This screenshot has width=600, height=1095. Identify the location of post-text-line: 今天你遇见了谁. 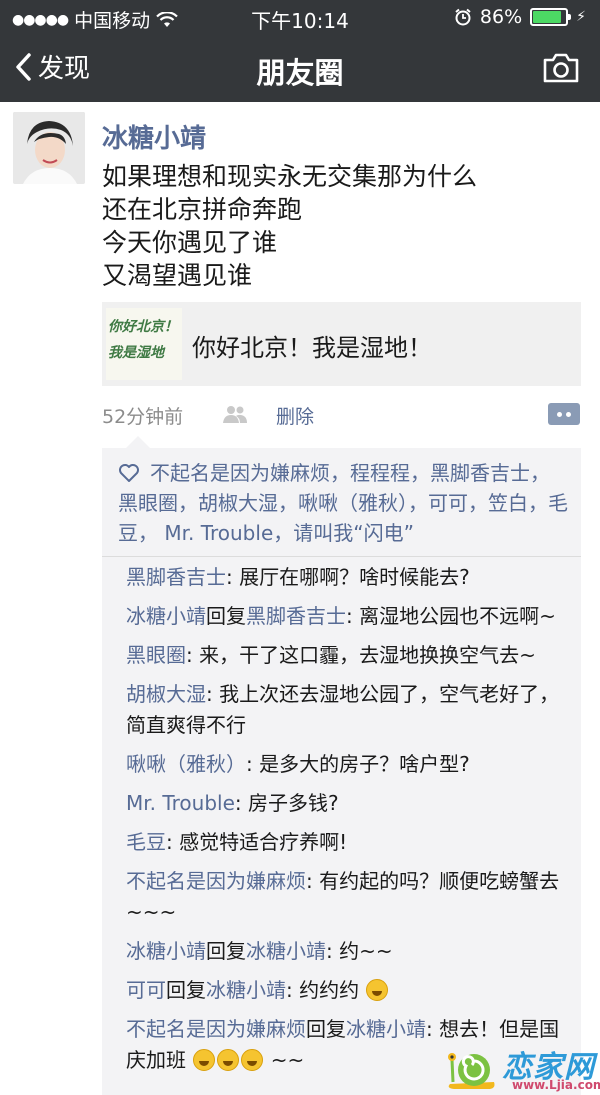
(190, 242).